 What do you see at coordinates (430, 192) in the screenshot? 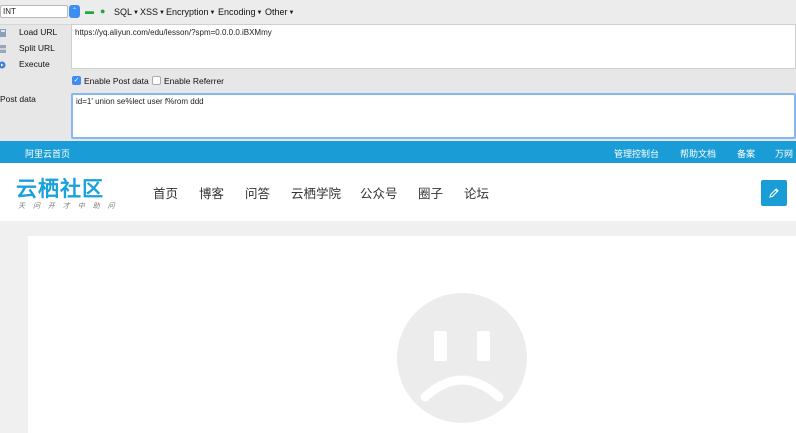
I see `nav-circles: 圈子` at bounding box center [430, 192].